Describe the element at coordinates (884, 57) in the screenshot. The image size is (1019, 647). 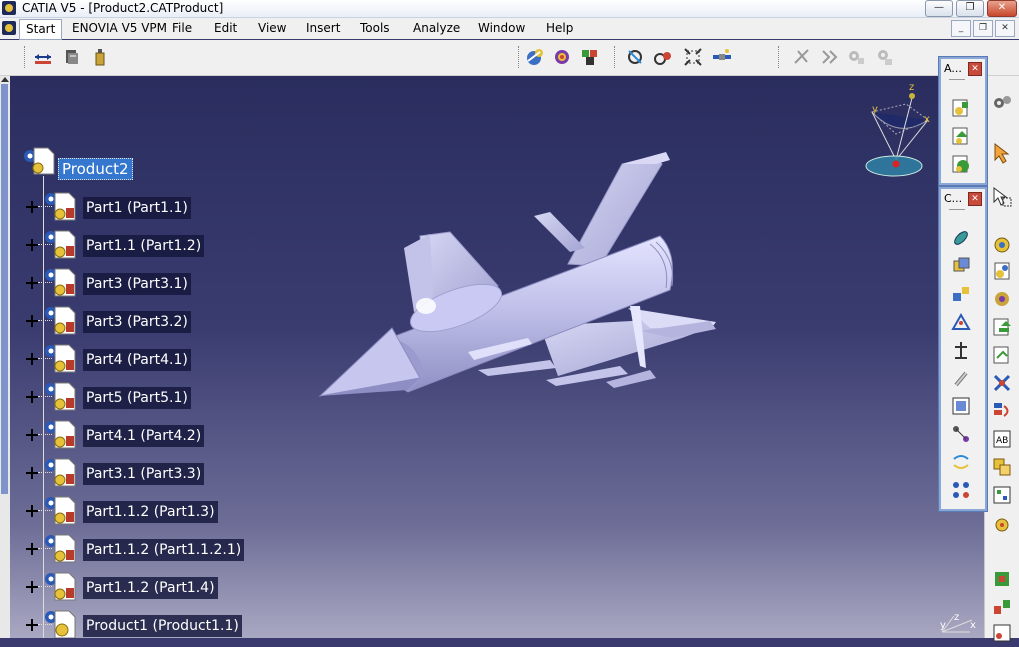
I see `gear-options-icon` at that location.